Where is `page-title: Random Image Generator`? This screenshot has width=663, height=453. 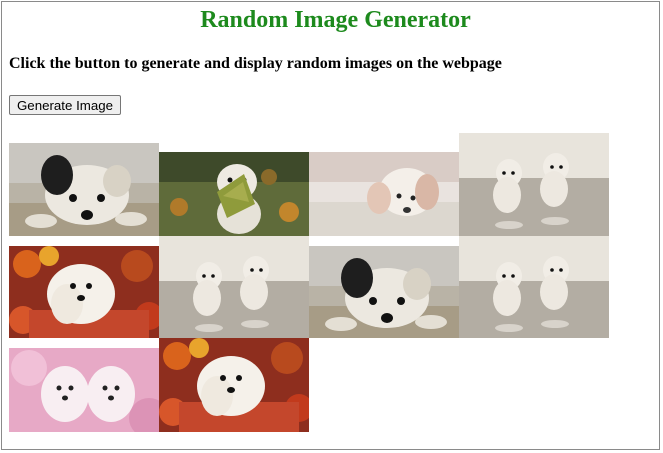 page-title: Random Image Generator is located at coordinates (335, 20).